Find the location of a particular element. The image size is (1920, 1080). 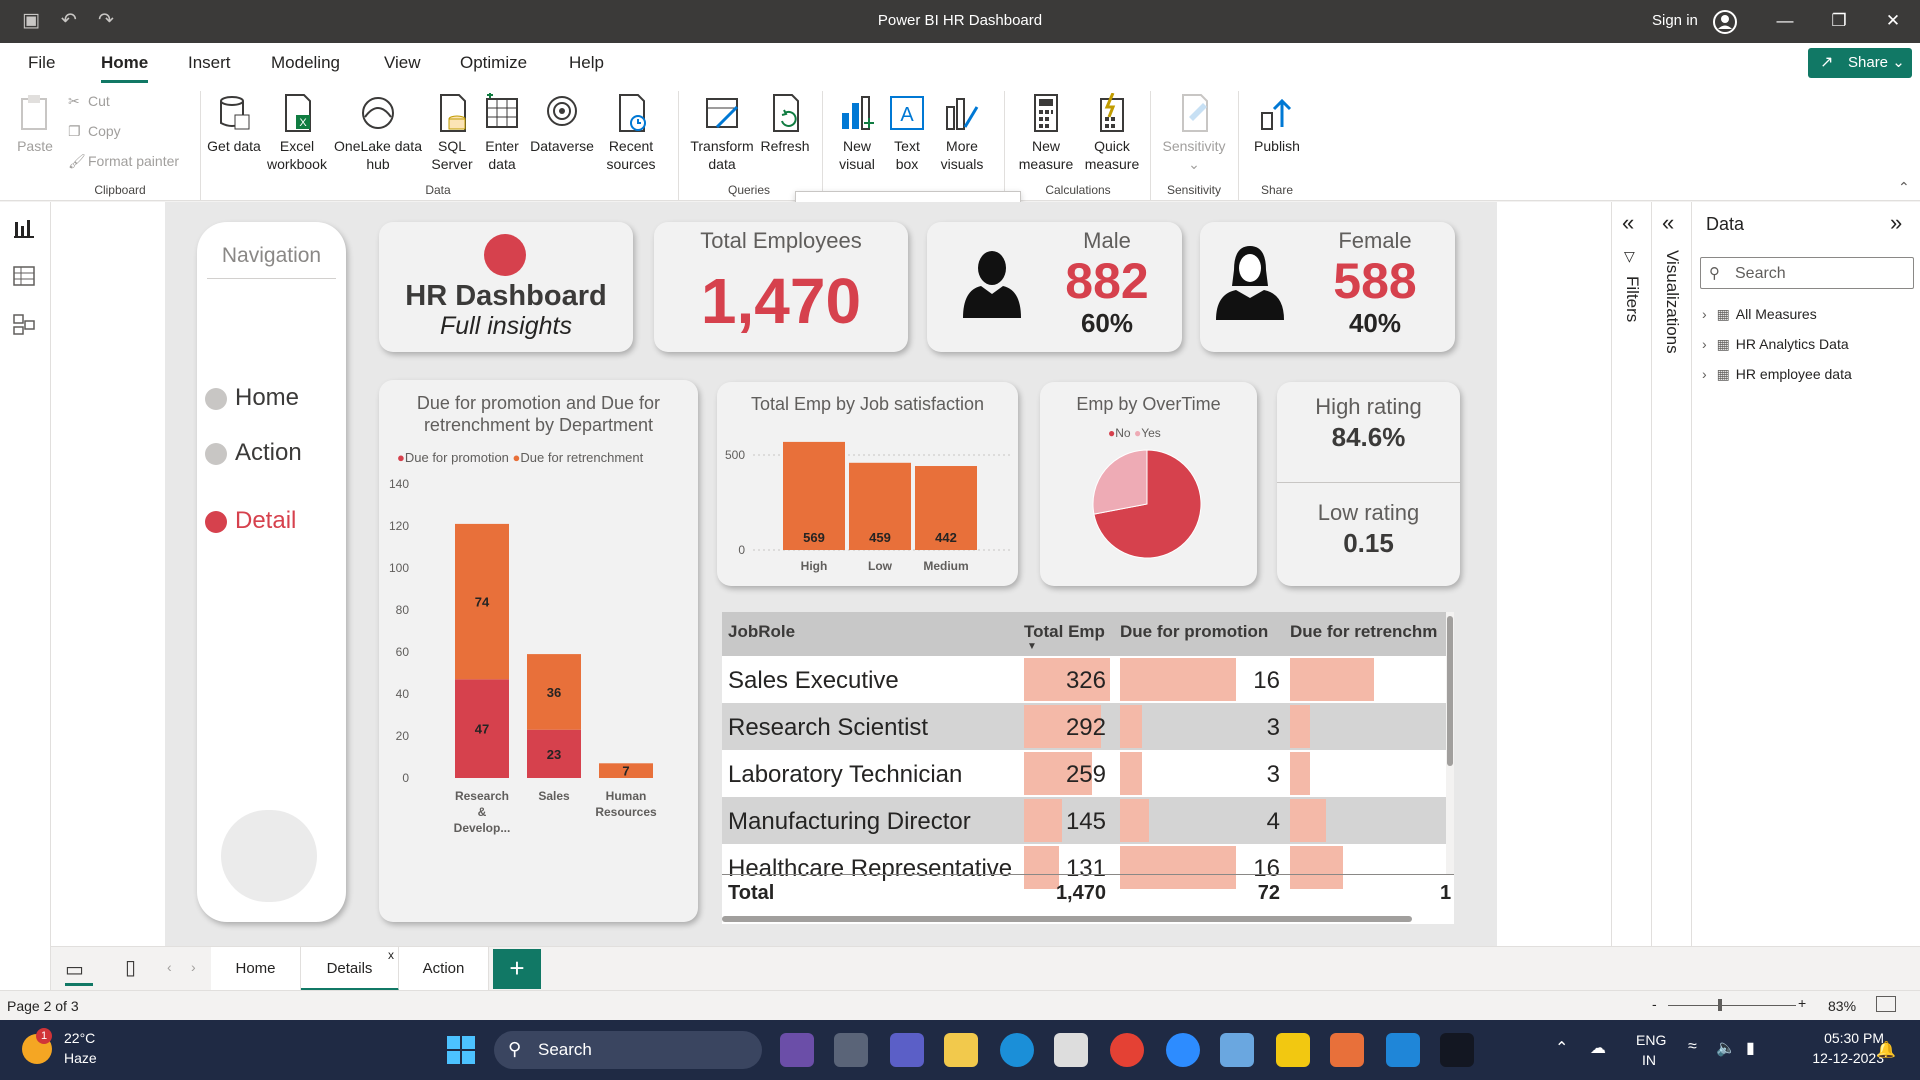

more-visuals-button: More visuals is located at coordinates (962, 133).